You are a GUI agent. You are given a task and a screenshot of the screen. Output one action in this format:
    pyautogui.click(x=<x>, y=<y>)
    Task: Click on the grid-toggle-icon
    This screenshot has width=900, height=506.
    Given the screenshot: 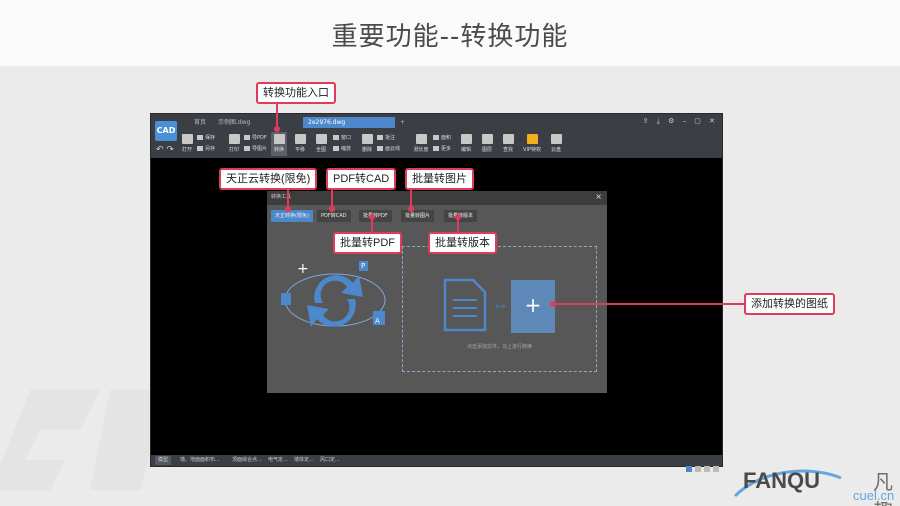 What is the action you would take?
    pyautogui.click(x=689, y=469)
    